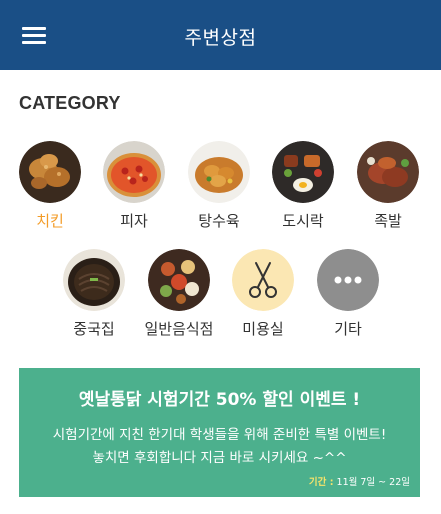 Image resolution: width=441 pixels, height=514 pixels. Describe the element at coordinates (179, 329) in the screenshot. I see `category-label: 일반음식점` at that location.